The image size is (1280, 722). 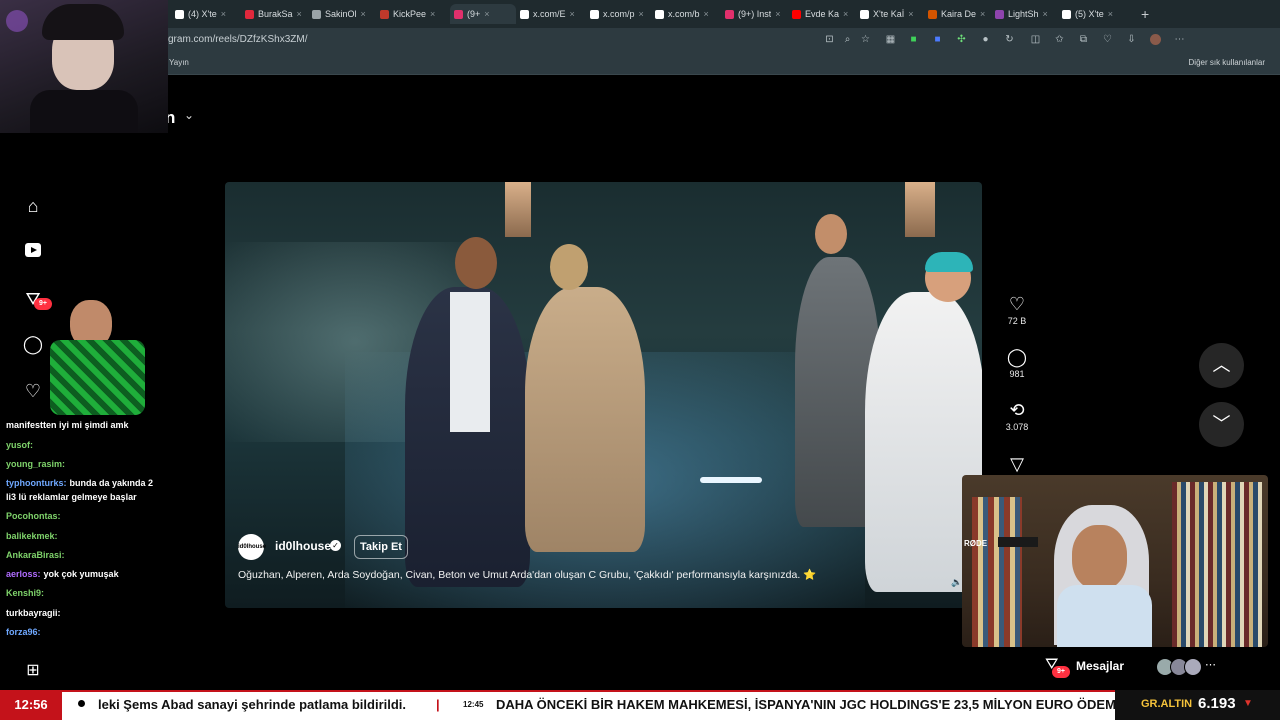 I want to click on tab-label: SakinOl, so click(x=341, y=14).